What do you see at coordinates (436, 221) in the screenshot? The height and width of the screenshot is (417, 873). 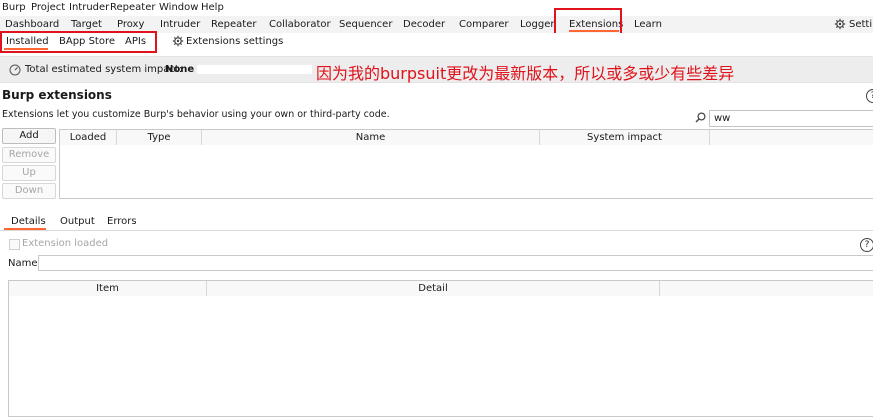 I see `details-tabs: Details Output Errors` at bounding box center [436, 221].